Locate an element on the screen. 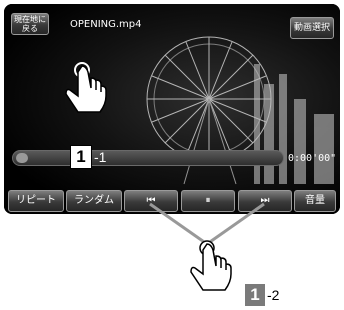  callout-suffix: -1 is located at coordinates (100, 157).